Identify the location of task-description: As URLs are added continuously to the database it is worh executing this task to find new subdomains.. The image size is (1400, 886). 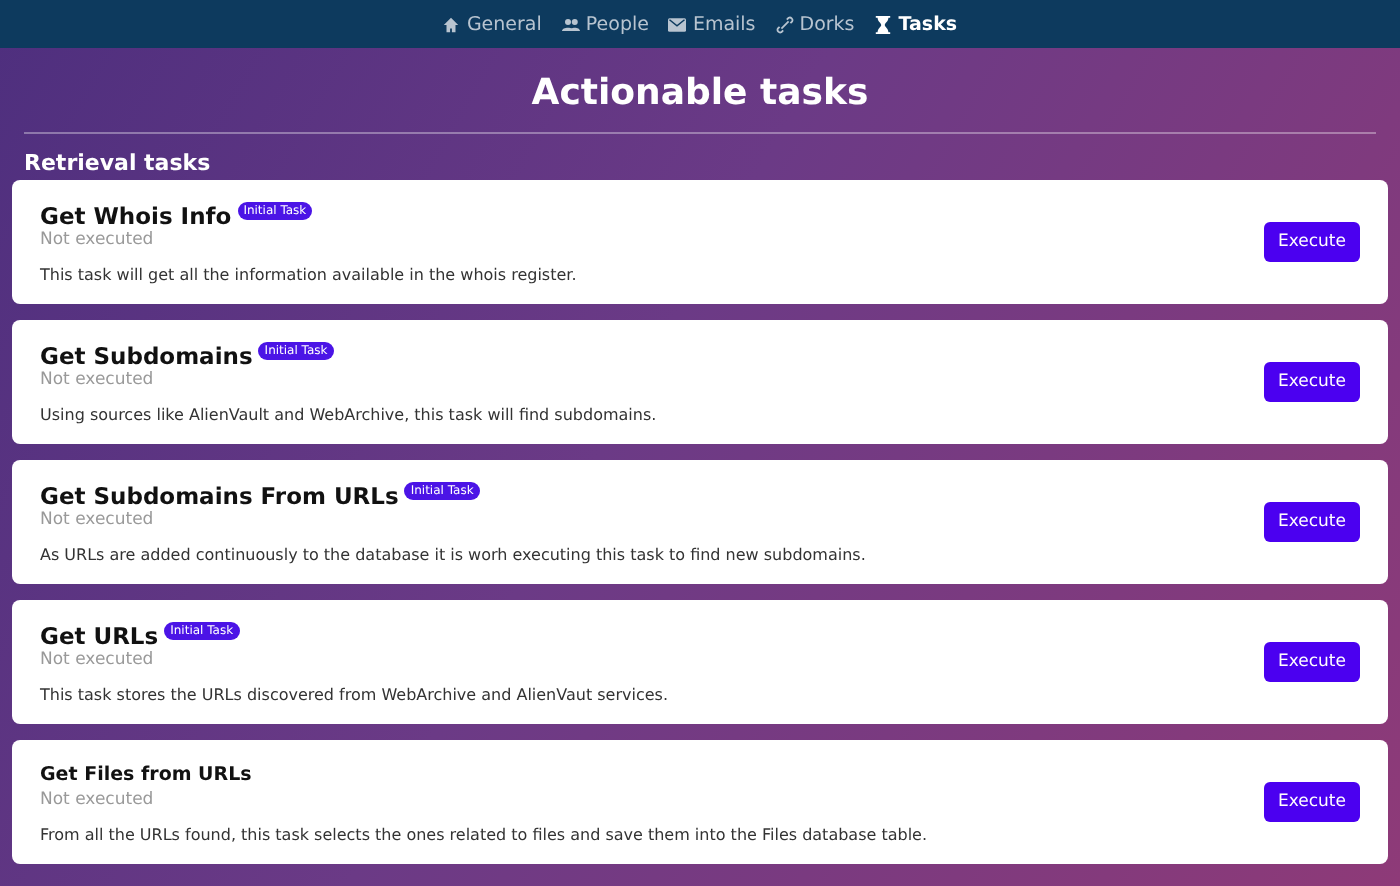
(454, 554).